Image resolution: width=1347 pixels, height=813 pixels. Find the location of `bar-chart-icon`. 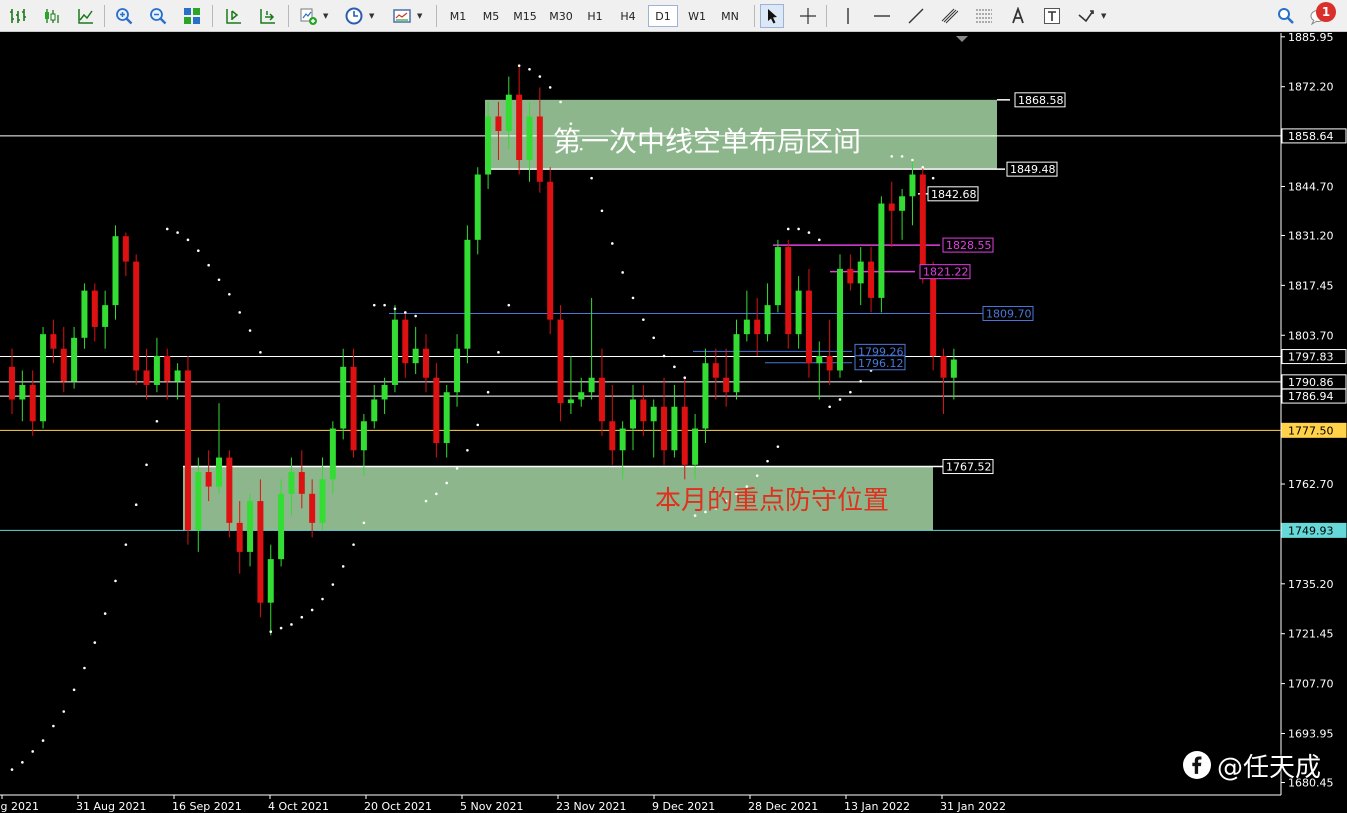

bar-chart-icon is located at coordinates (18, 16).